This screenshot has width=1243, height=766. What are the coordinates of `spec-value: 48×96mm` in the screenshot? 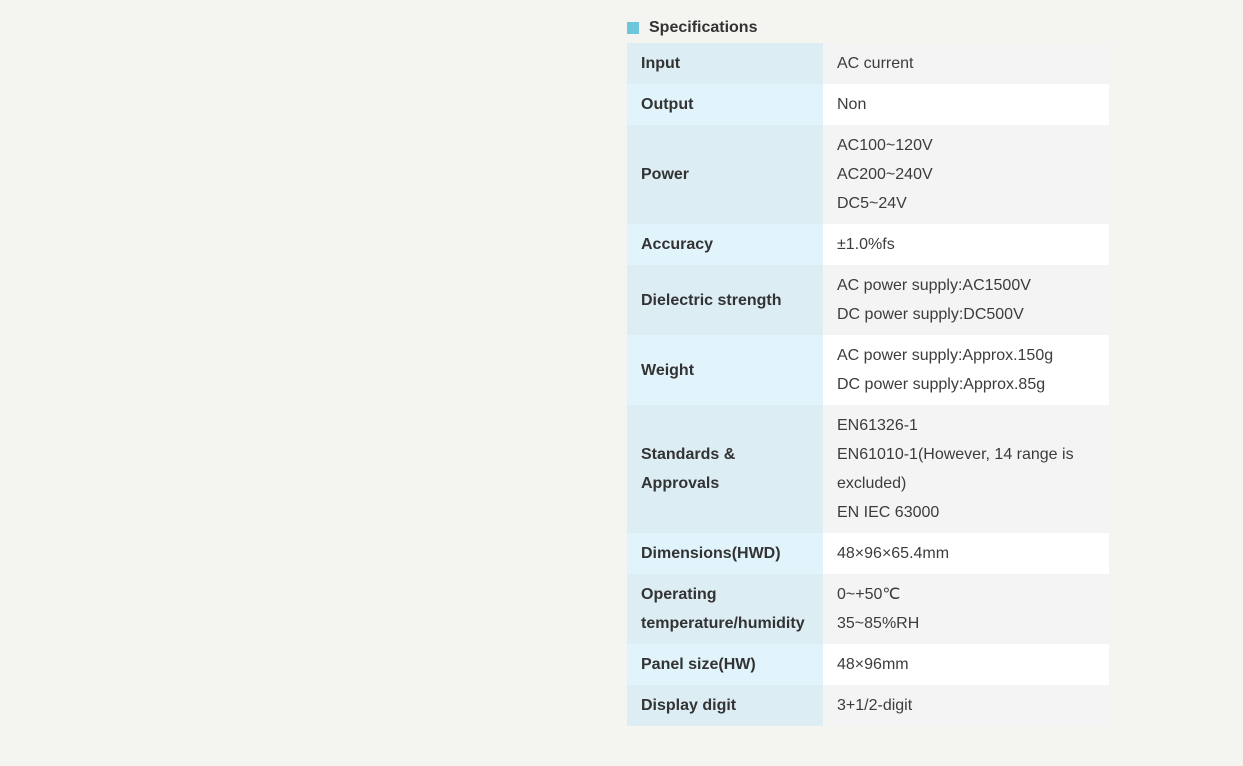 It's located at (966, 664).